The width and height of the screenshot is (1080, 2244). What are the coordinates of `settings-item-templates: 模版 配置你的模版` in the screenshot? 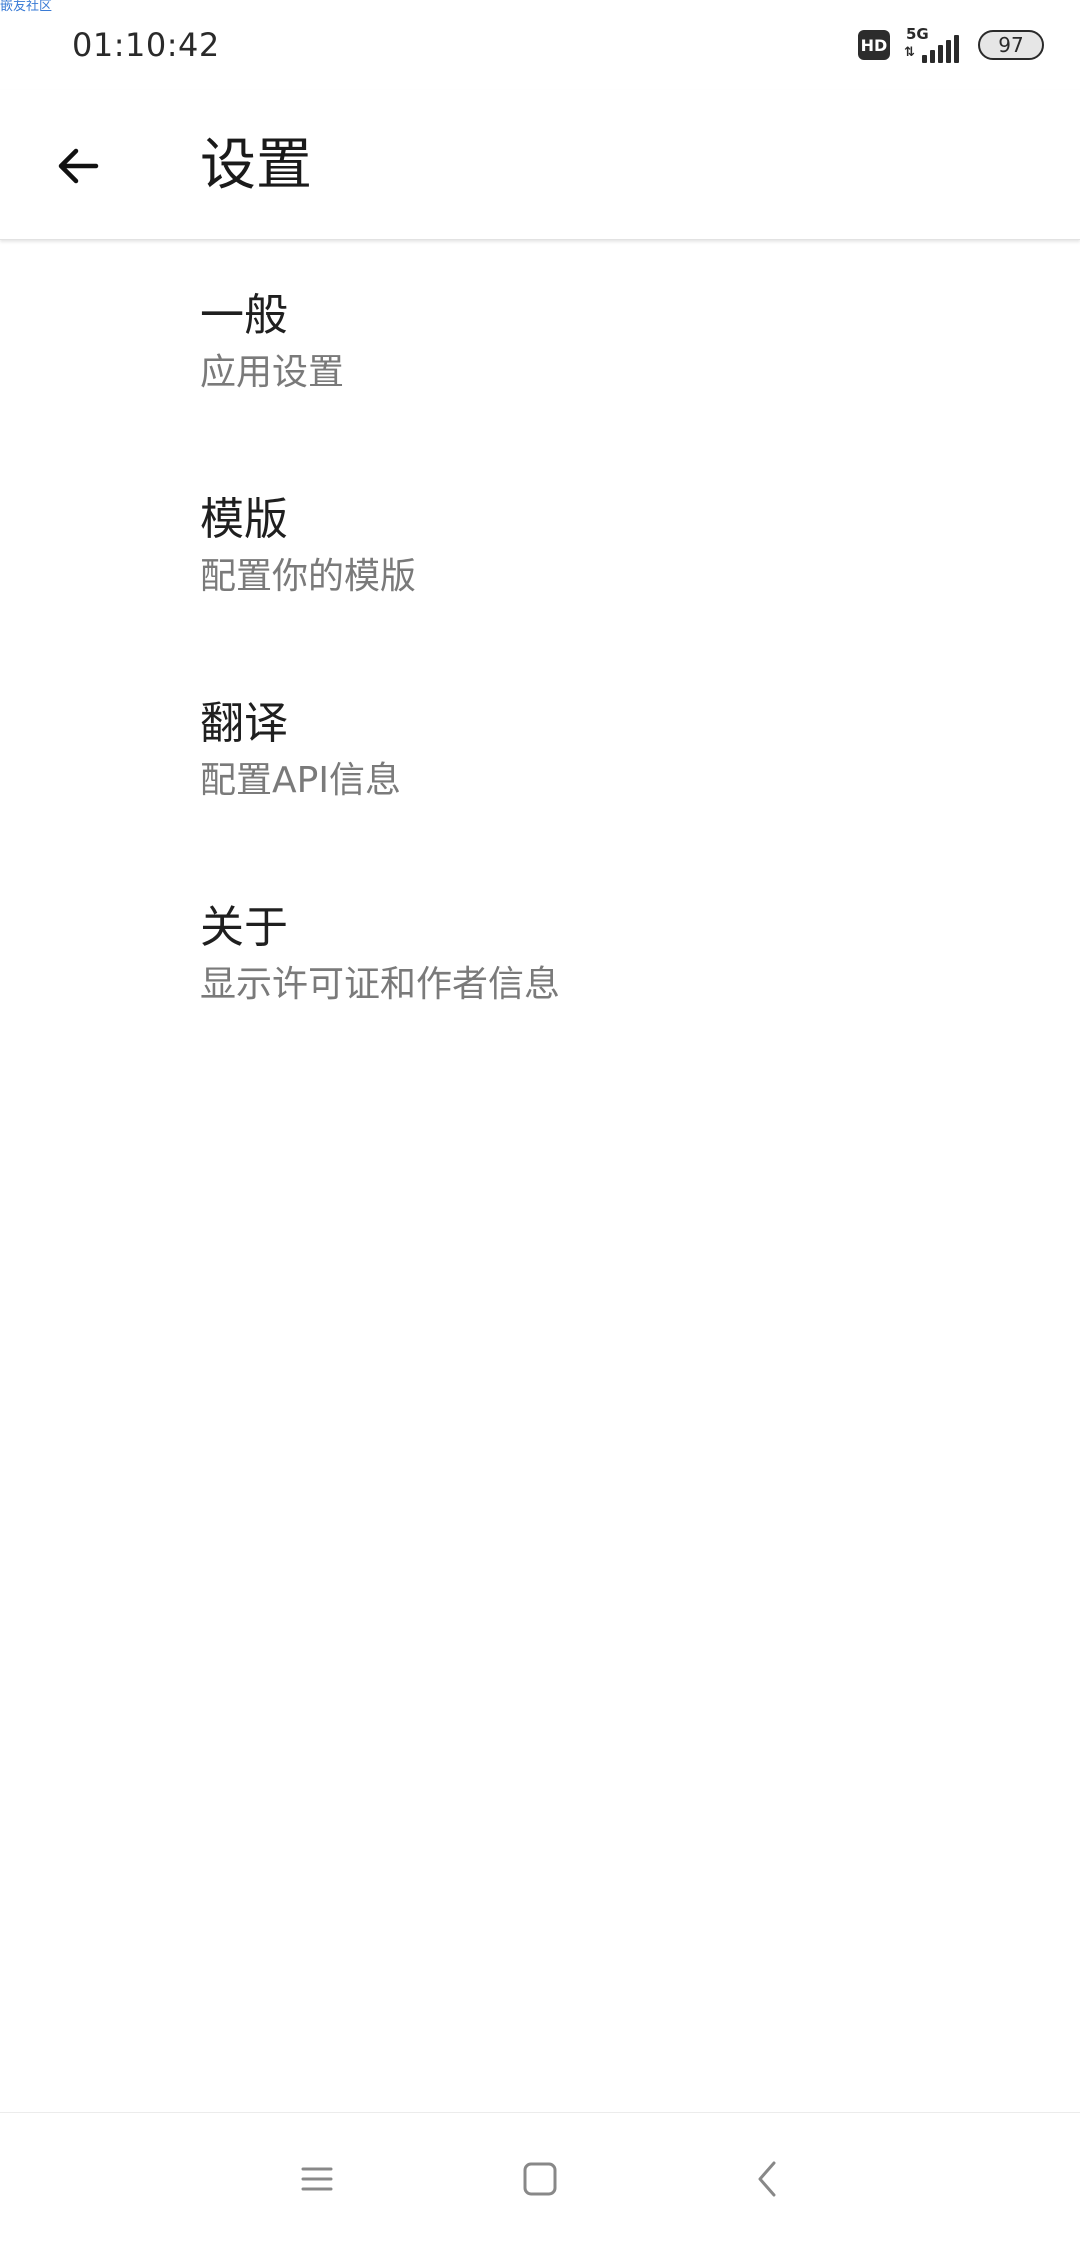 It's located at (540, 546).